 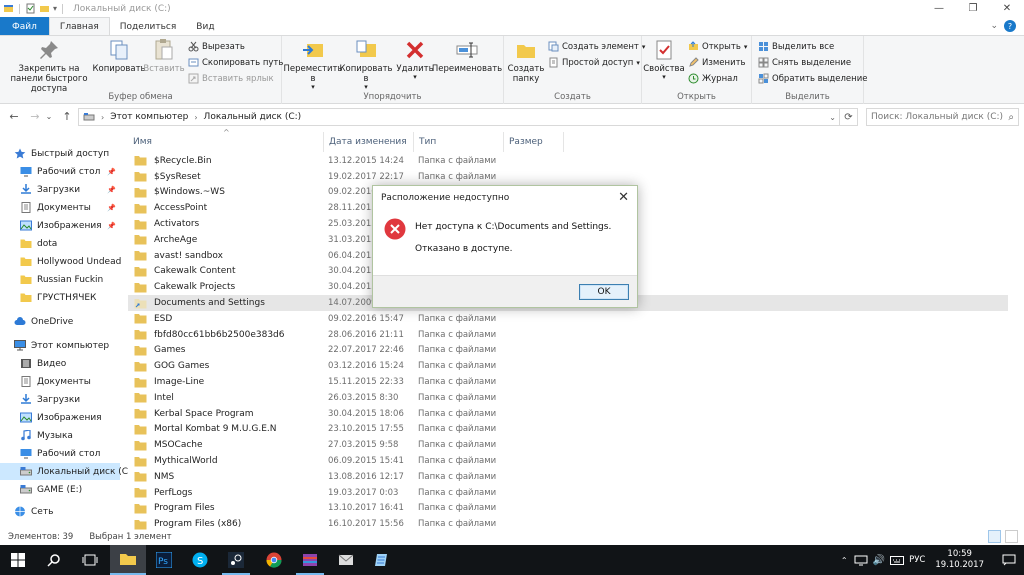 I want to click on search-input: Поиск: Локальный диск (C:) ⌕, so click(x=942, y=117).